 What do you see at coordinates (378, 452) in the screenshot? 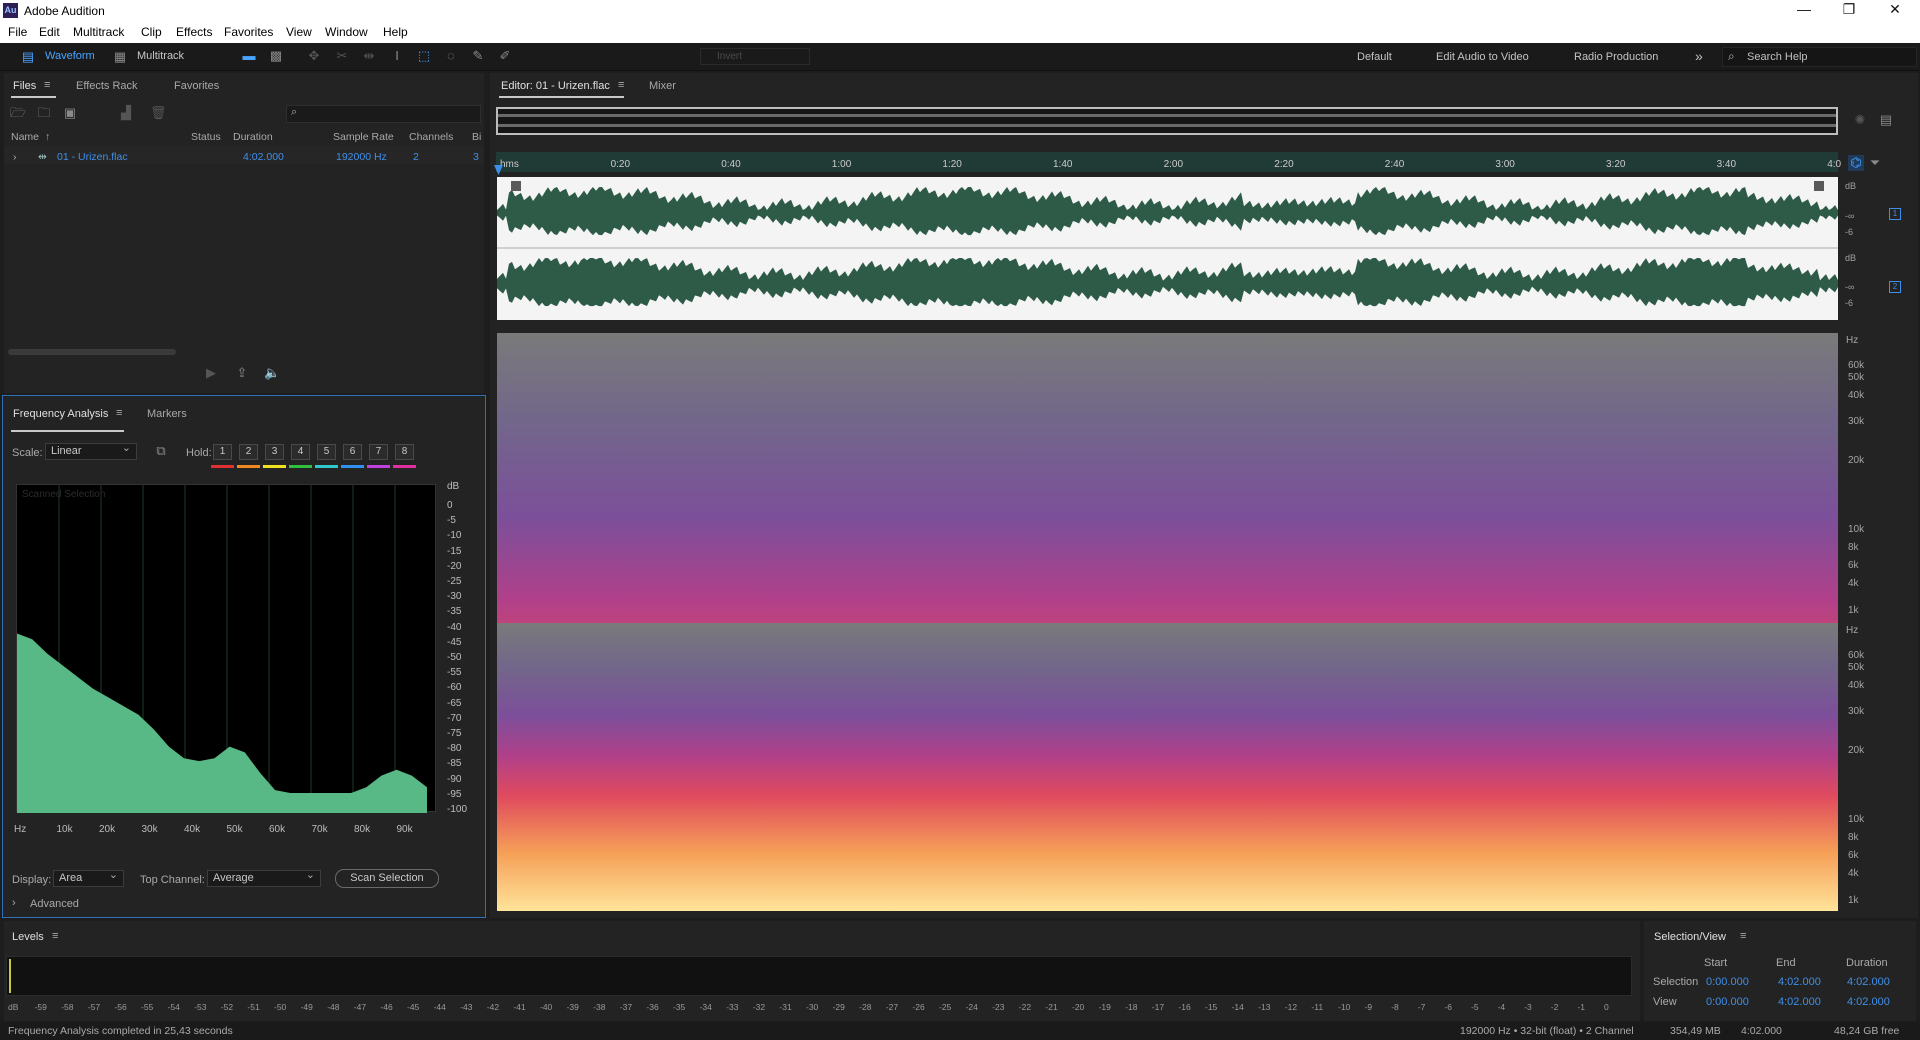
I see `hold-button-7: 7` at bounding box center [378, 452].